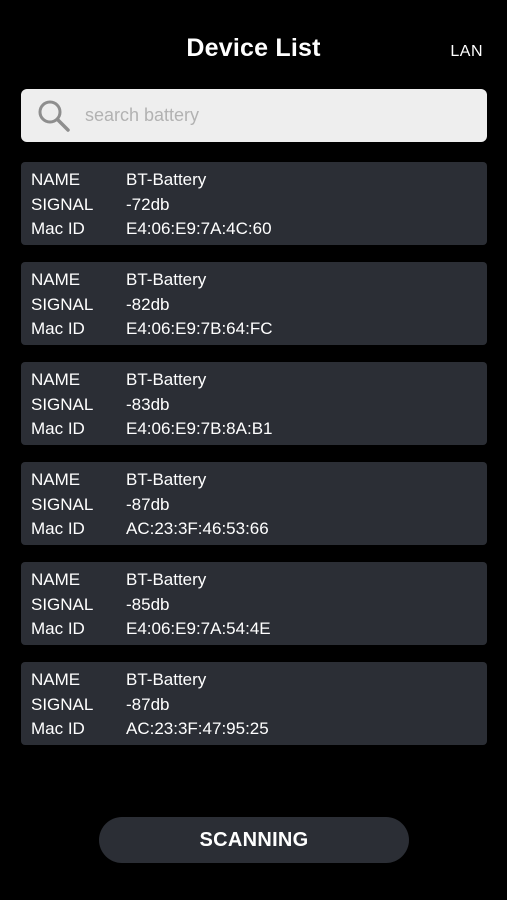 This screenshot has height=900, width=507. I want to click on device-signal-row: SIGNAL -72db, so click(254, 205).